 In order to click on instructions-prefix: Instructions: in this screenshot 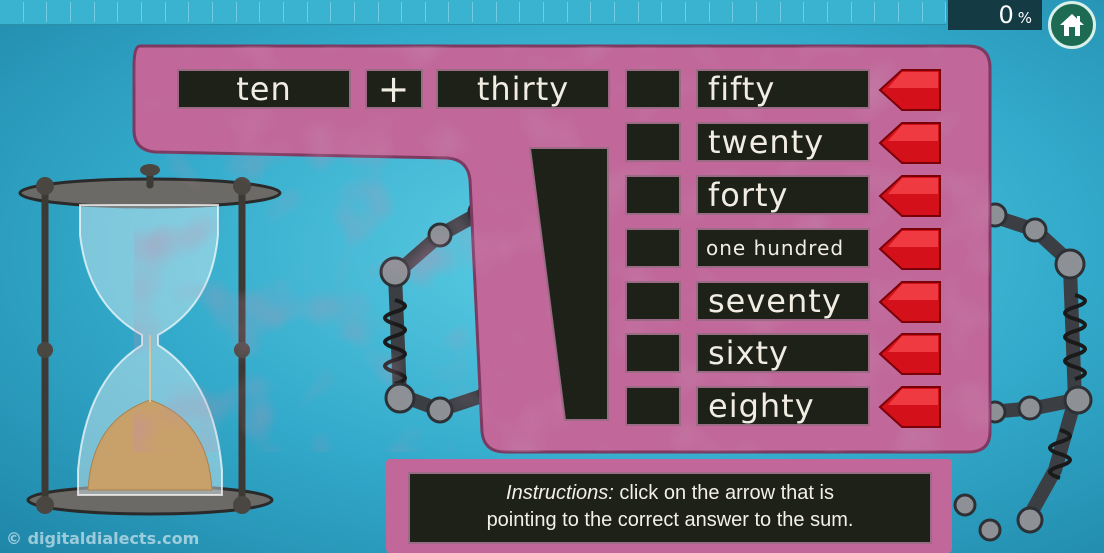, I will do `click(560, 493)`.